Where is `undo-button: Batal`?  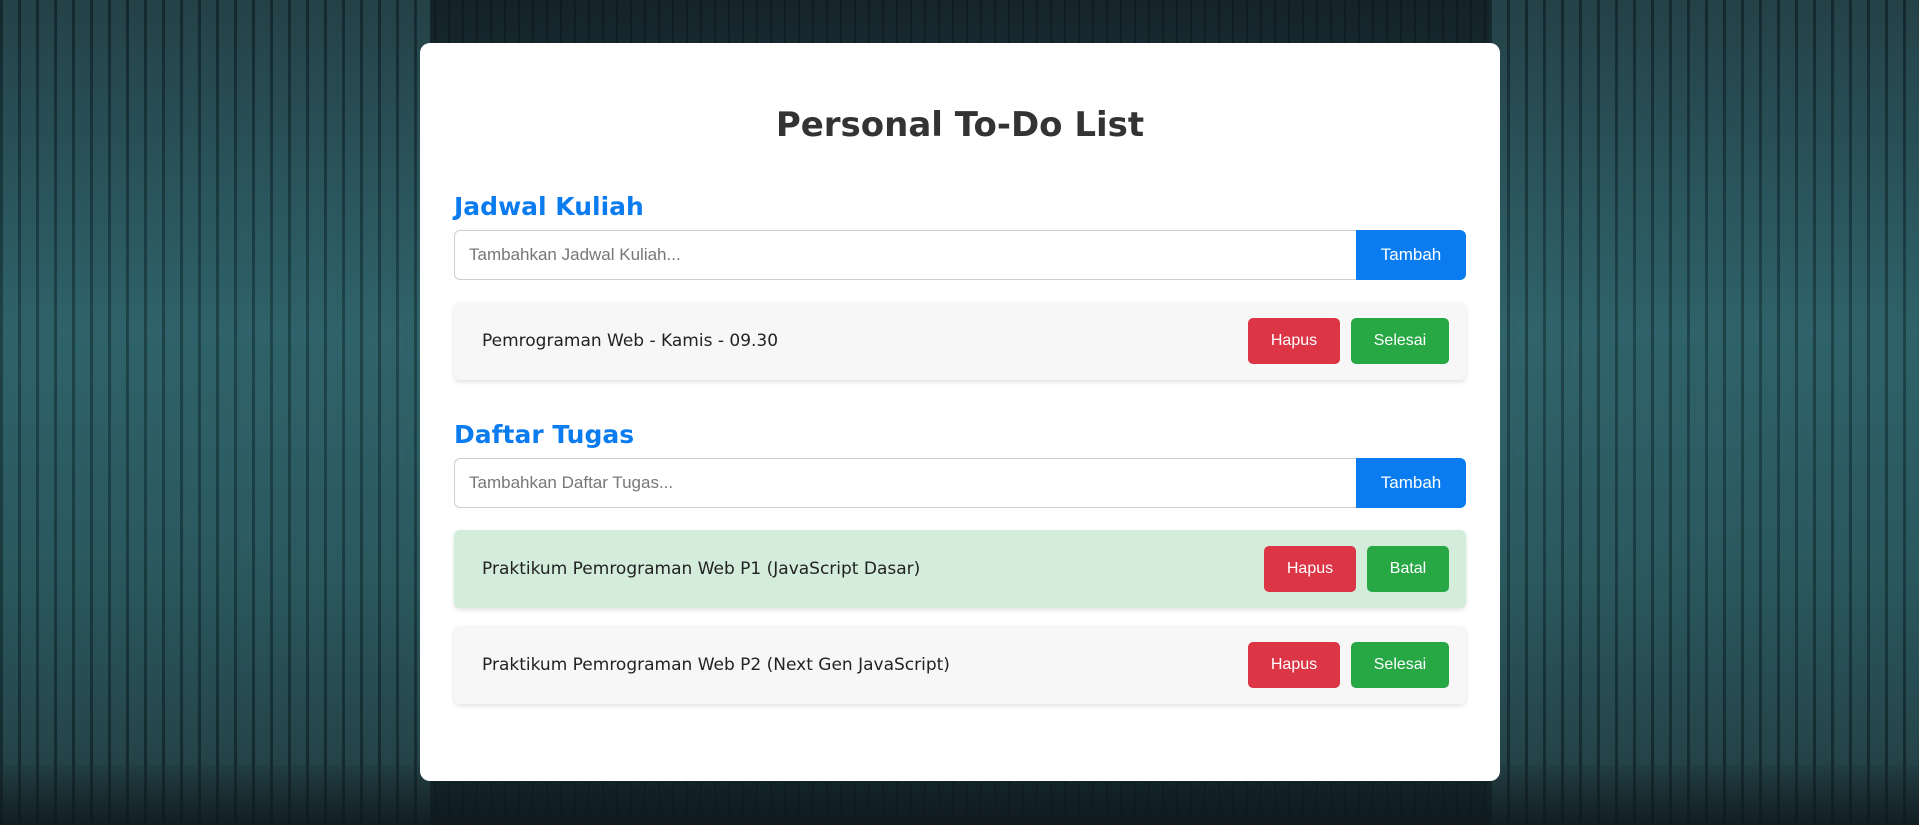
undo-button: Batal is located at coordinates (1408, 568).